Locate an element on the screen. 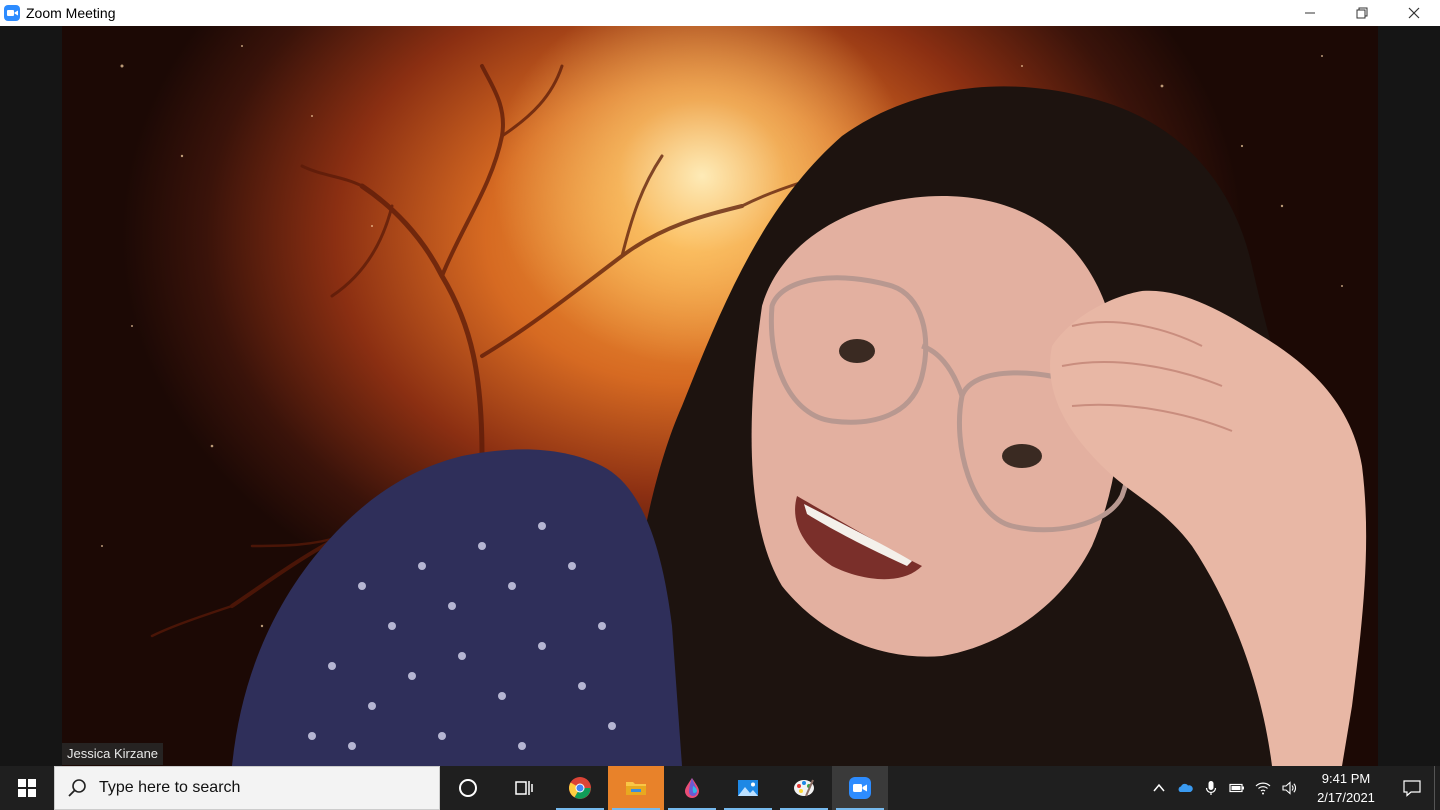 This screenshot has height=810, width=1440. zoom-camera-icon is located at coordinates (12, 13).